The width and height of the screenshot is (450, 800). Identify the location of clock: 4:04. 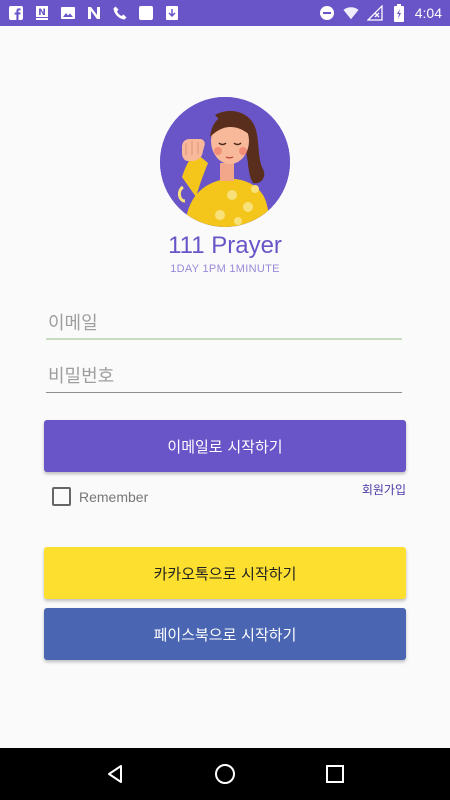
(428, 13).